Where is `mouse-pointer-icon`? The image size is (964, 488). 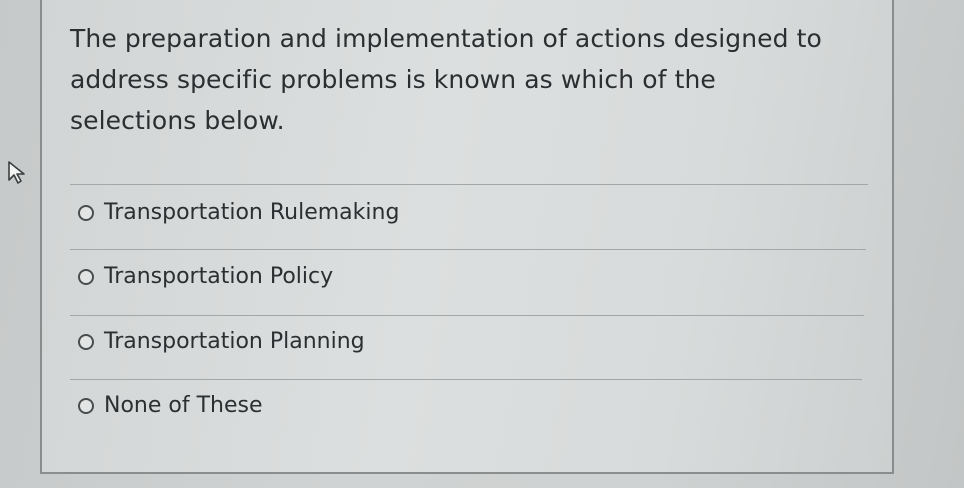 mouse-pointer-icon is located at coordinates (17, 173).